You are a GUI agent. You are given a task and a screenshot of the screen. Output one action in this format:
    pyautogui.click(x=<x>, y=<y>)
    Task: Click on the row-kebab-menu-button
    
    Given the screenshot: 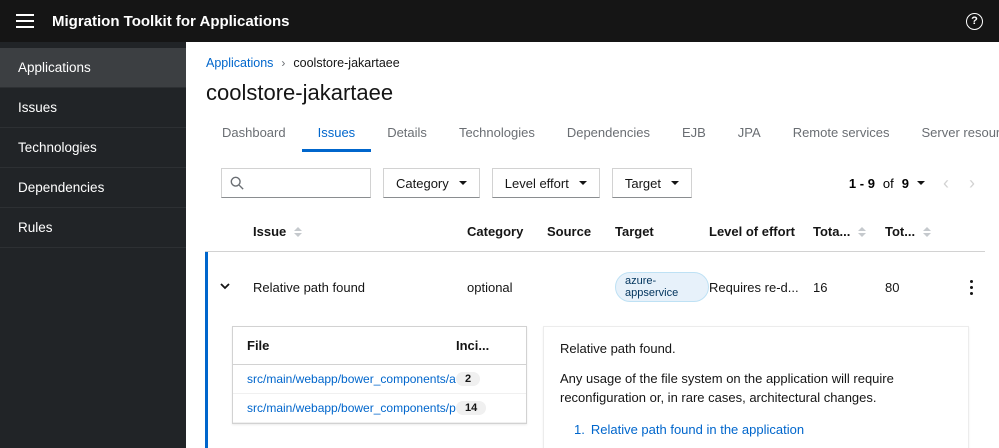 What is the action you would take?
    pyautogui.click(x=971, y=287)
    